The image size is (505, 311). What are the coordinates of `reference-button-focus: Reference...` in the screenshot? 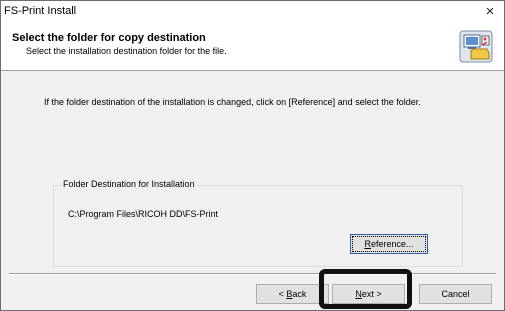 It's located at (389, 244).